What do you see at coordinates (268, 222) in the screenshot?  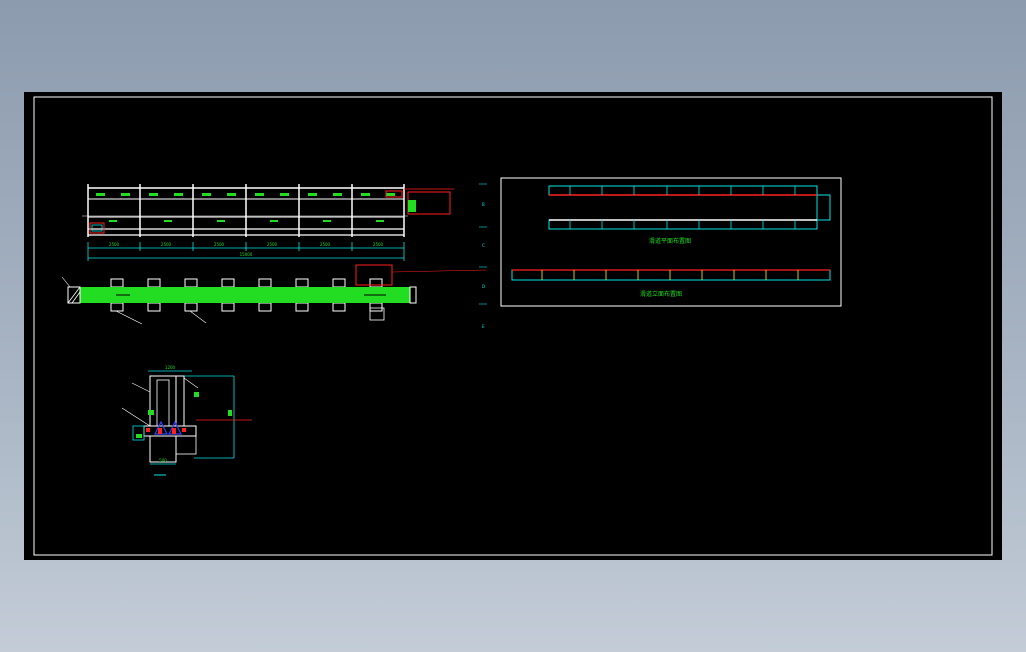 I see `railing-elevation: 2500 2500 2500 2500 2500 2500 15000` at bounding box center [268, 222].